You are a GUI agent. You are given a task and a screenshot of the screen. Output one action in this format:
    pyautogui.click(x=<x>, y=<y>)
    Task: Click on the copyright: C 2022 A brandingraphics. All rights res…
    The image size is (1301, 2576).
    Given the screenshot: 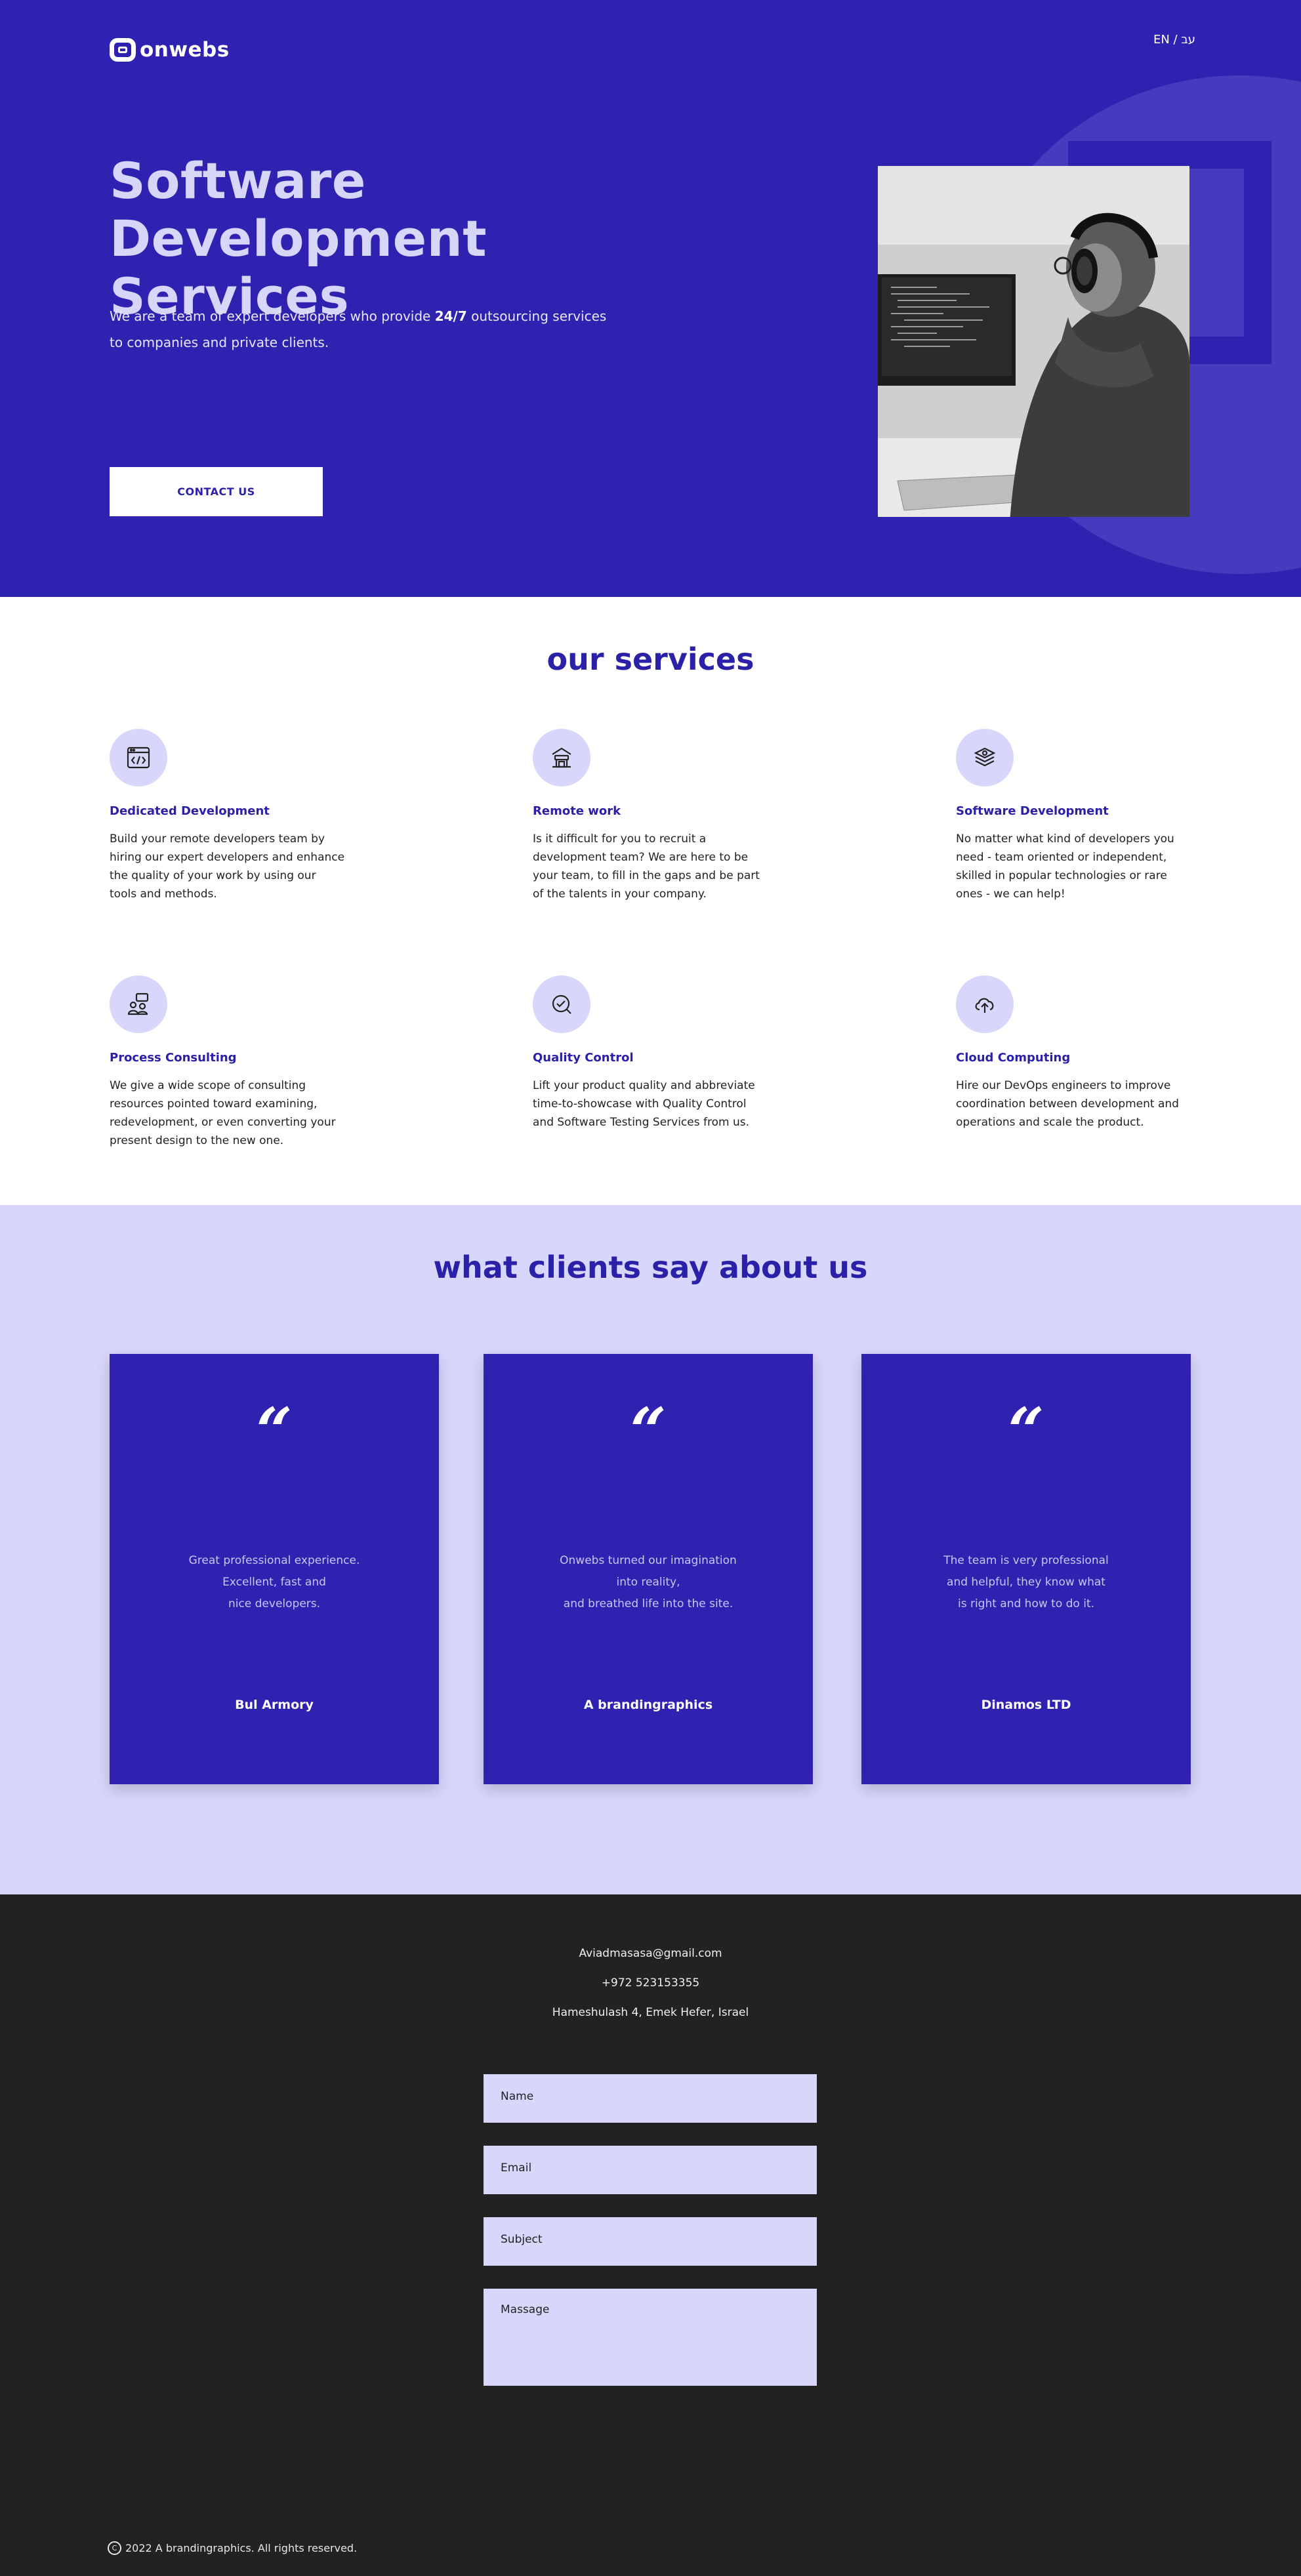 What is the action you would take?
    pyautogui.click(x=233, y=2548)
    